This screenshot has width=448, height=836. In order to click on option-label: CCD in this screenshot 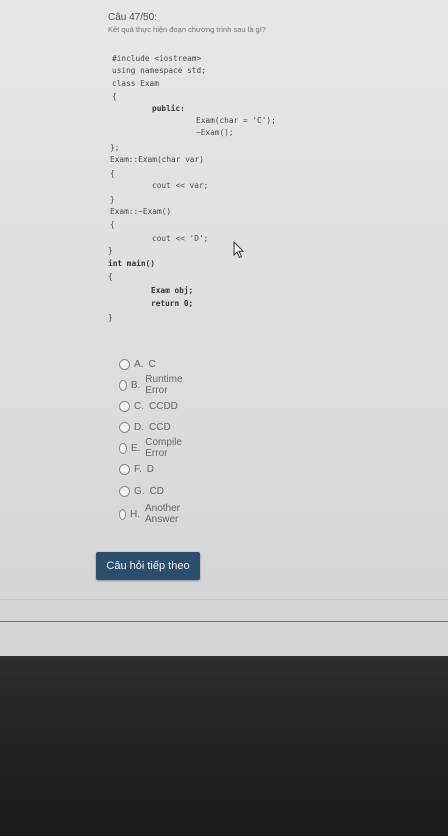, I will do `click(160, 427)`.